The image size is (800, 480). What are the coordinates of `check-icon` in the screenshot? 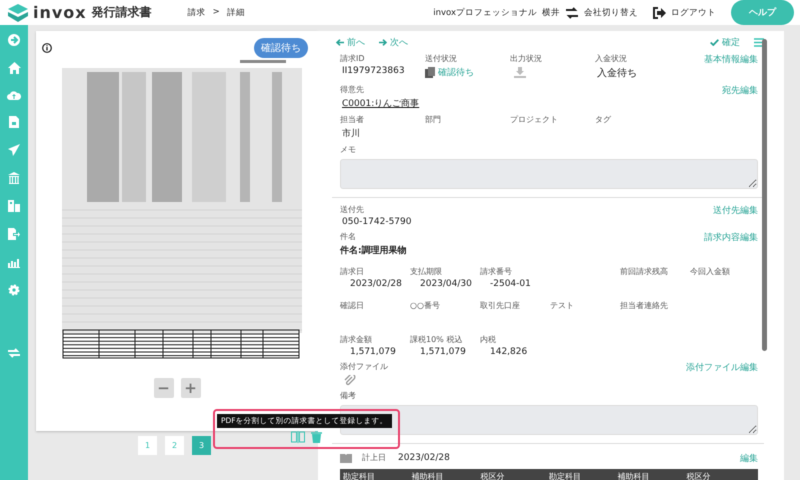 It's located at (714, 42).